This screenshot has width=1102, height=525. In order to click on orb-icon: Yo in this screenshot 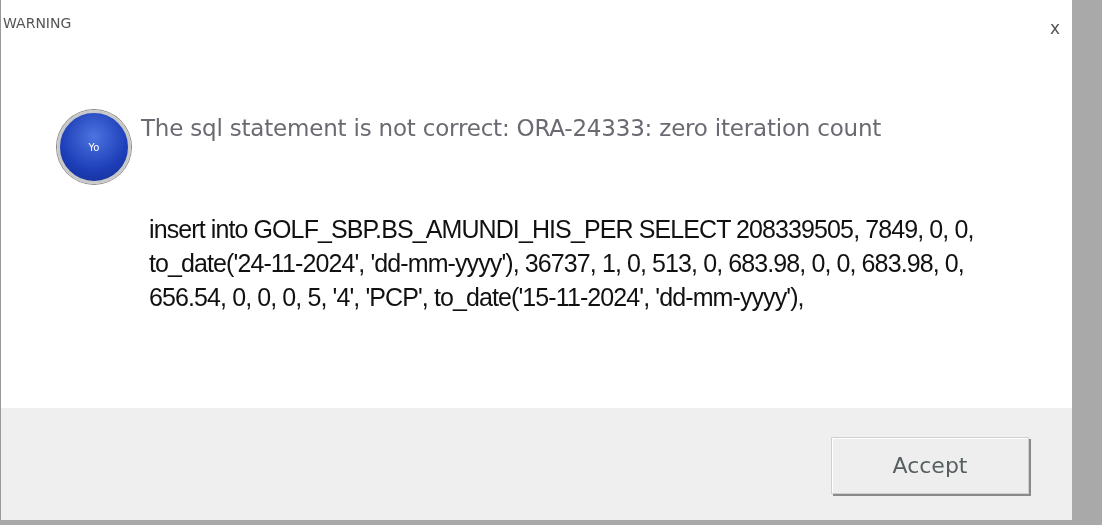, I will do `click(94, 147)`.